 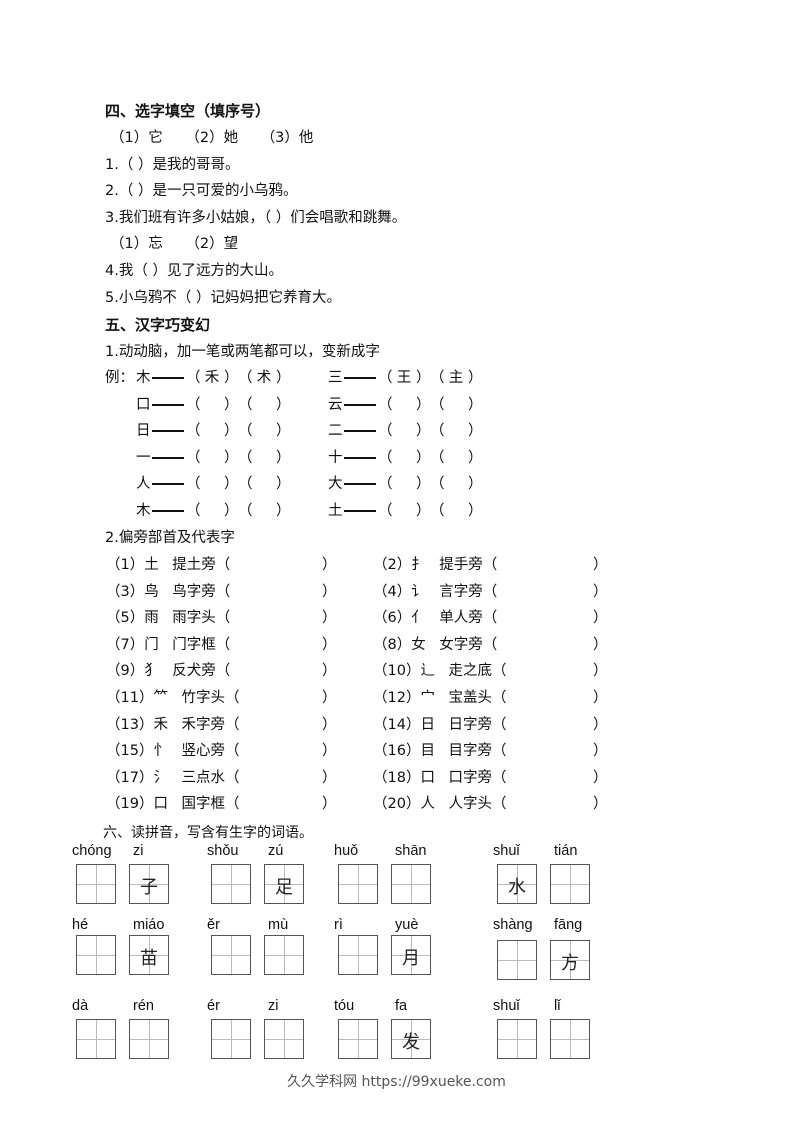 What do you see at coordinates (404, 378) in the screenshot?
I see `answer-blank: （王）` at bounding box center [404, 378].